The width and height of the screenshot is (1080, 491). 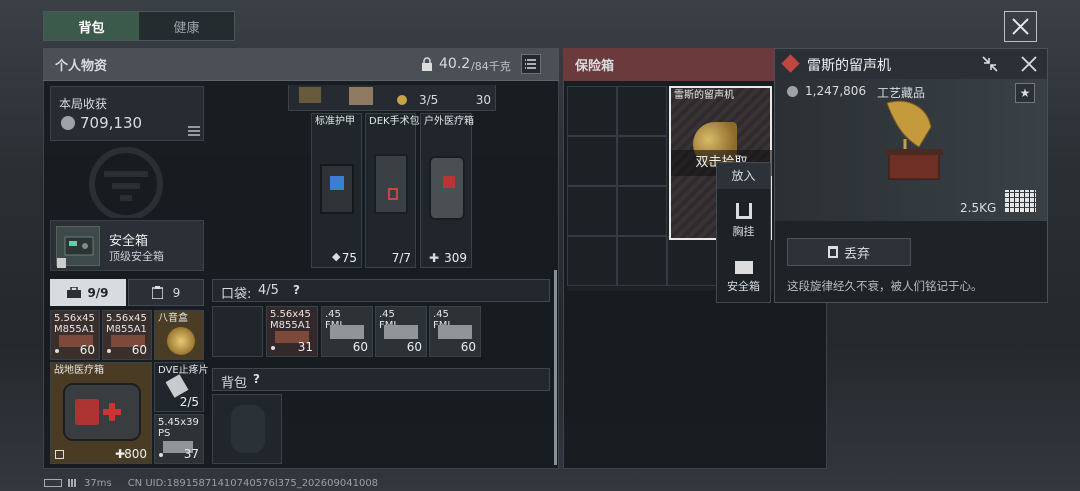 What do you see at coordinates (434, 258) in the screenshot?
I see `plus-icon: ✚` at bounding box center [434, 258].